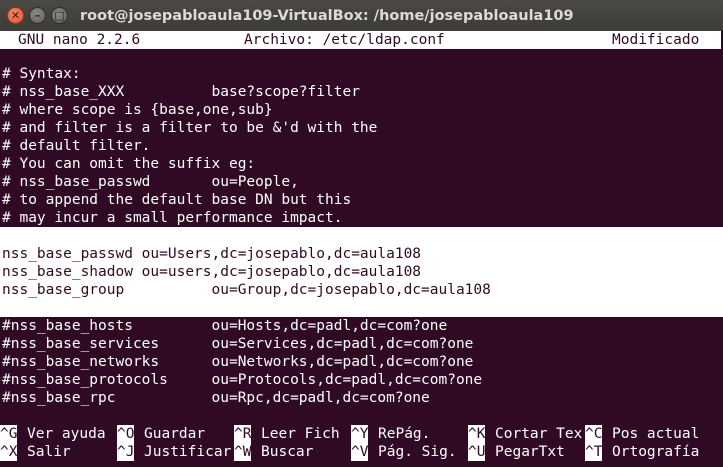 This screenshot has height=467, width=723. What do you see at coordinates (243, 452) in the screenshot?
I see `shortcut-key: ^W` at bounding box center [243, 452].